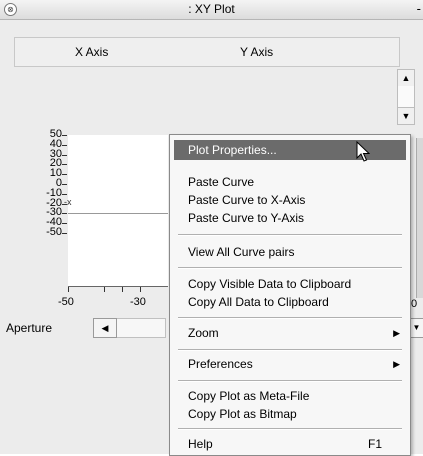  I want to click on scroll-up-arrow-icon: ▲, so click(406, 78).